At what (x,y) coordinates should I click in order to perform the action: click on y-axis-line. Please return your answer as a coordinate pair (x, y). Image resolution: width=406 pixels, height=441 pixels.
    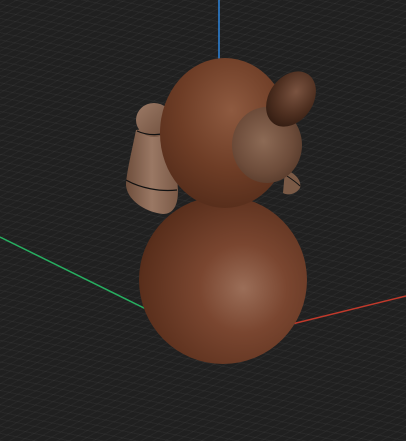
    Looking at the image, I should click on (74, 273).